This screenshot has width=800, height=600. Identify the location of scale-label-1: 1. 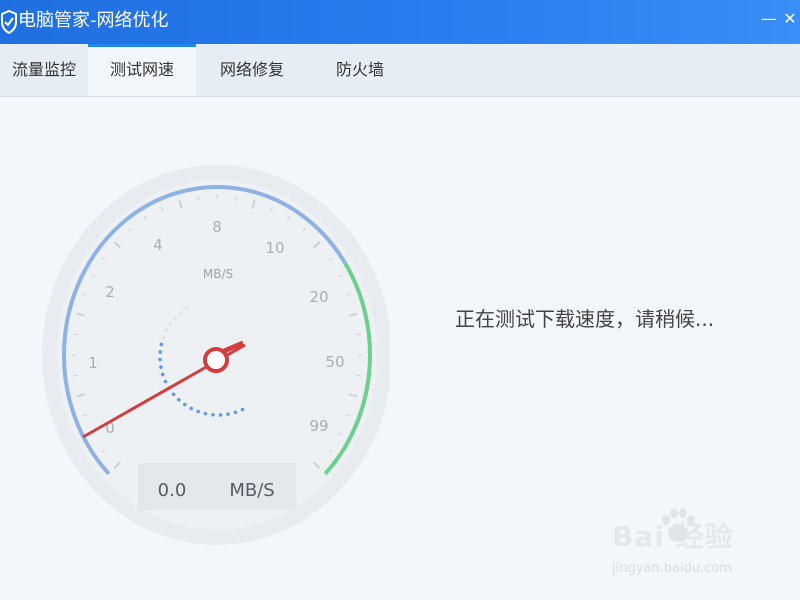
(93, 363).